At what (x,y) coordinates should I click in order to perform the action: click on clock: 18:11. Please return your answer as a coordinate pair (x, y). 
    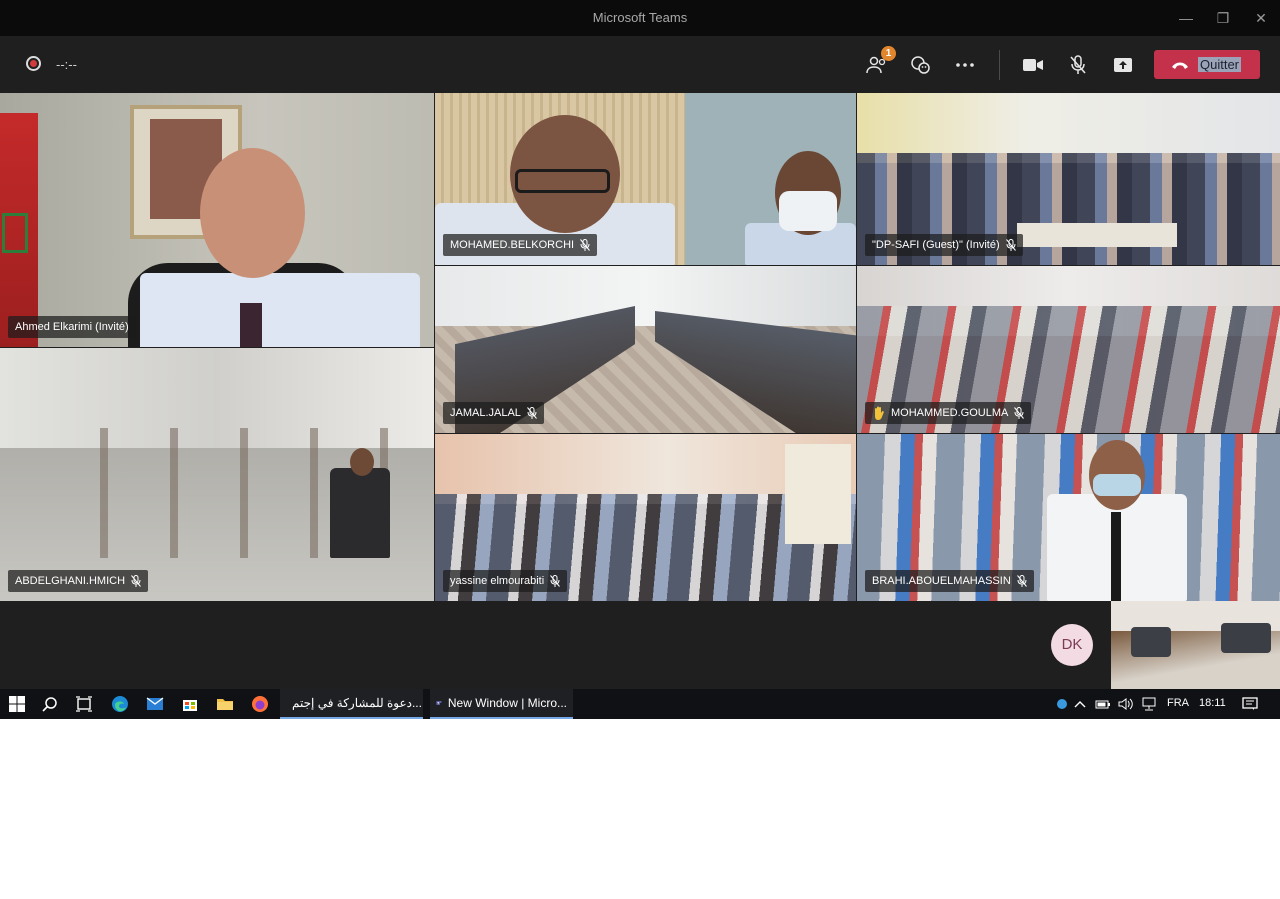
    Looking at the image, I should click on (1212, 703).